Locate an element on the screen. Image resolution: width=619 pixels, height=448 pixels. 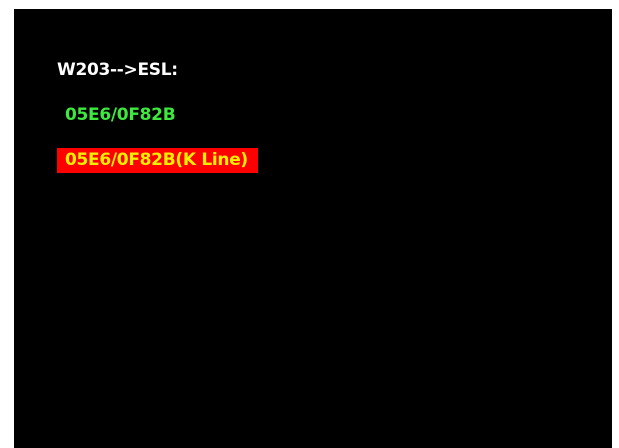
screen-title: W203-->ESL: is located at coordinates (117, 70).